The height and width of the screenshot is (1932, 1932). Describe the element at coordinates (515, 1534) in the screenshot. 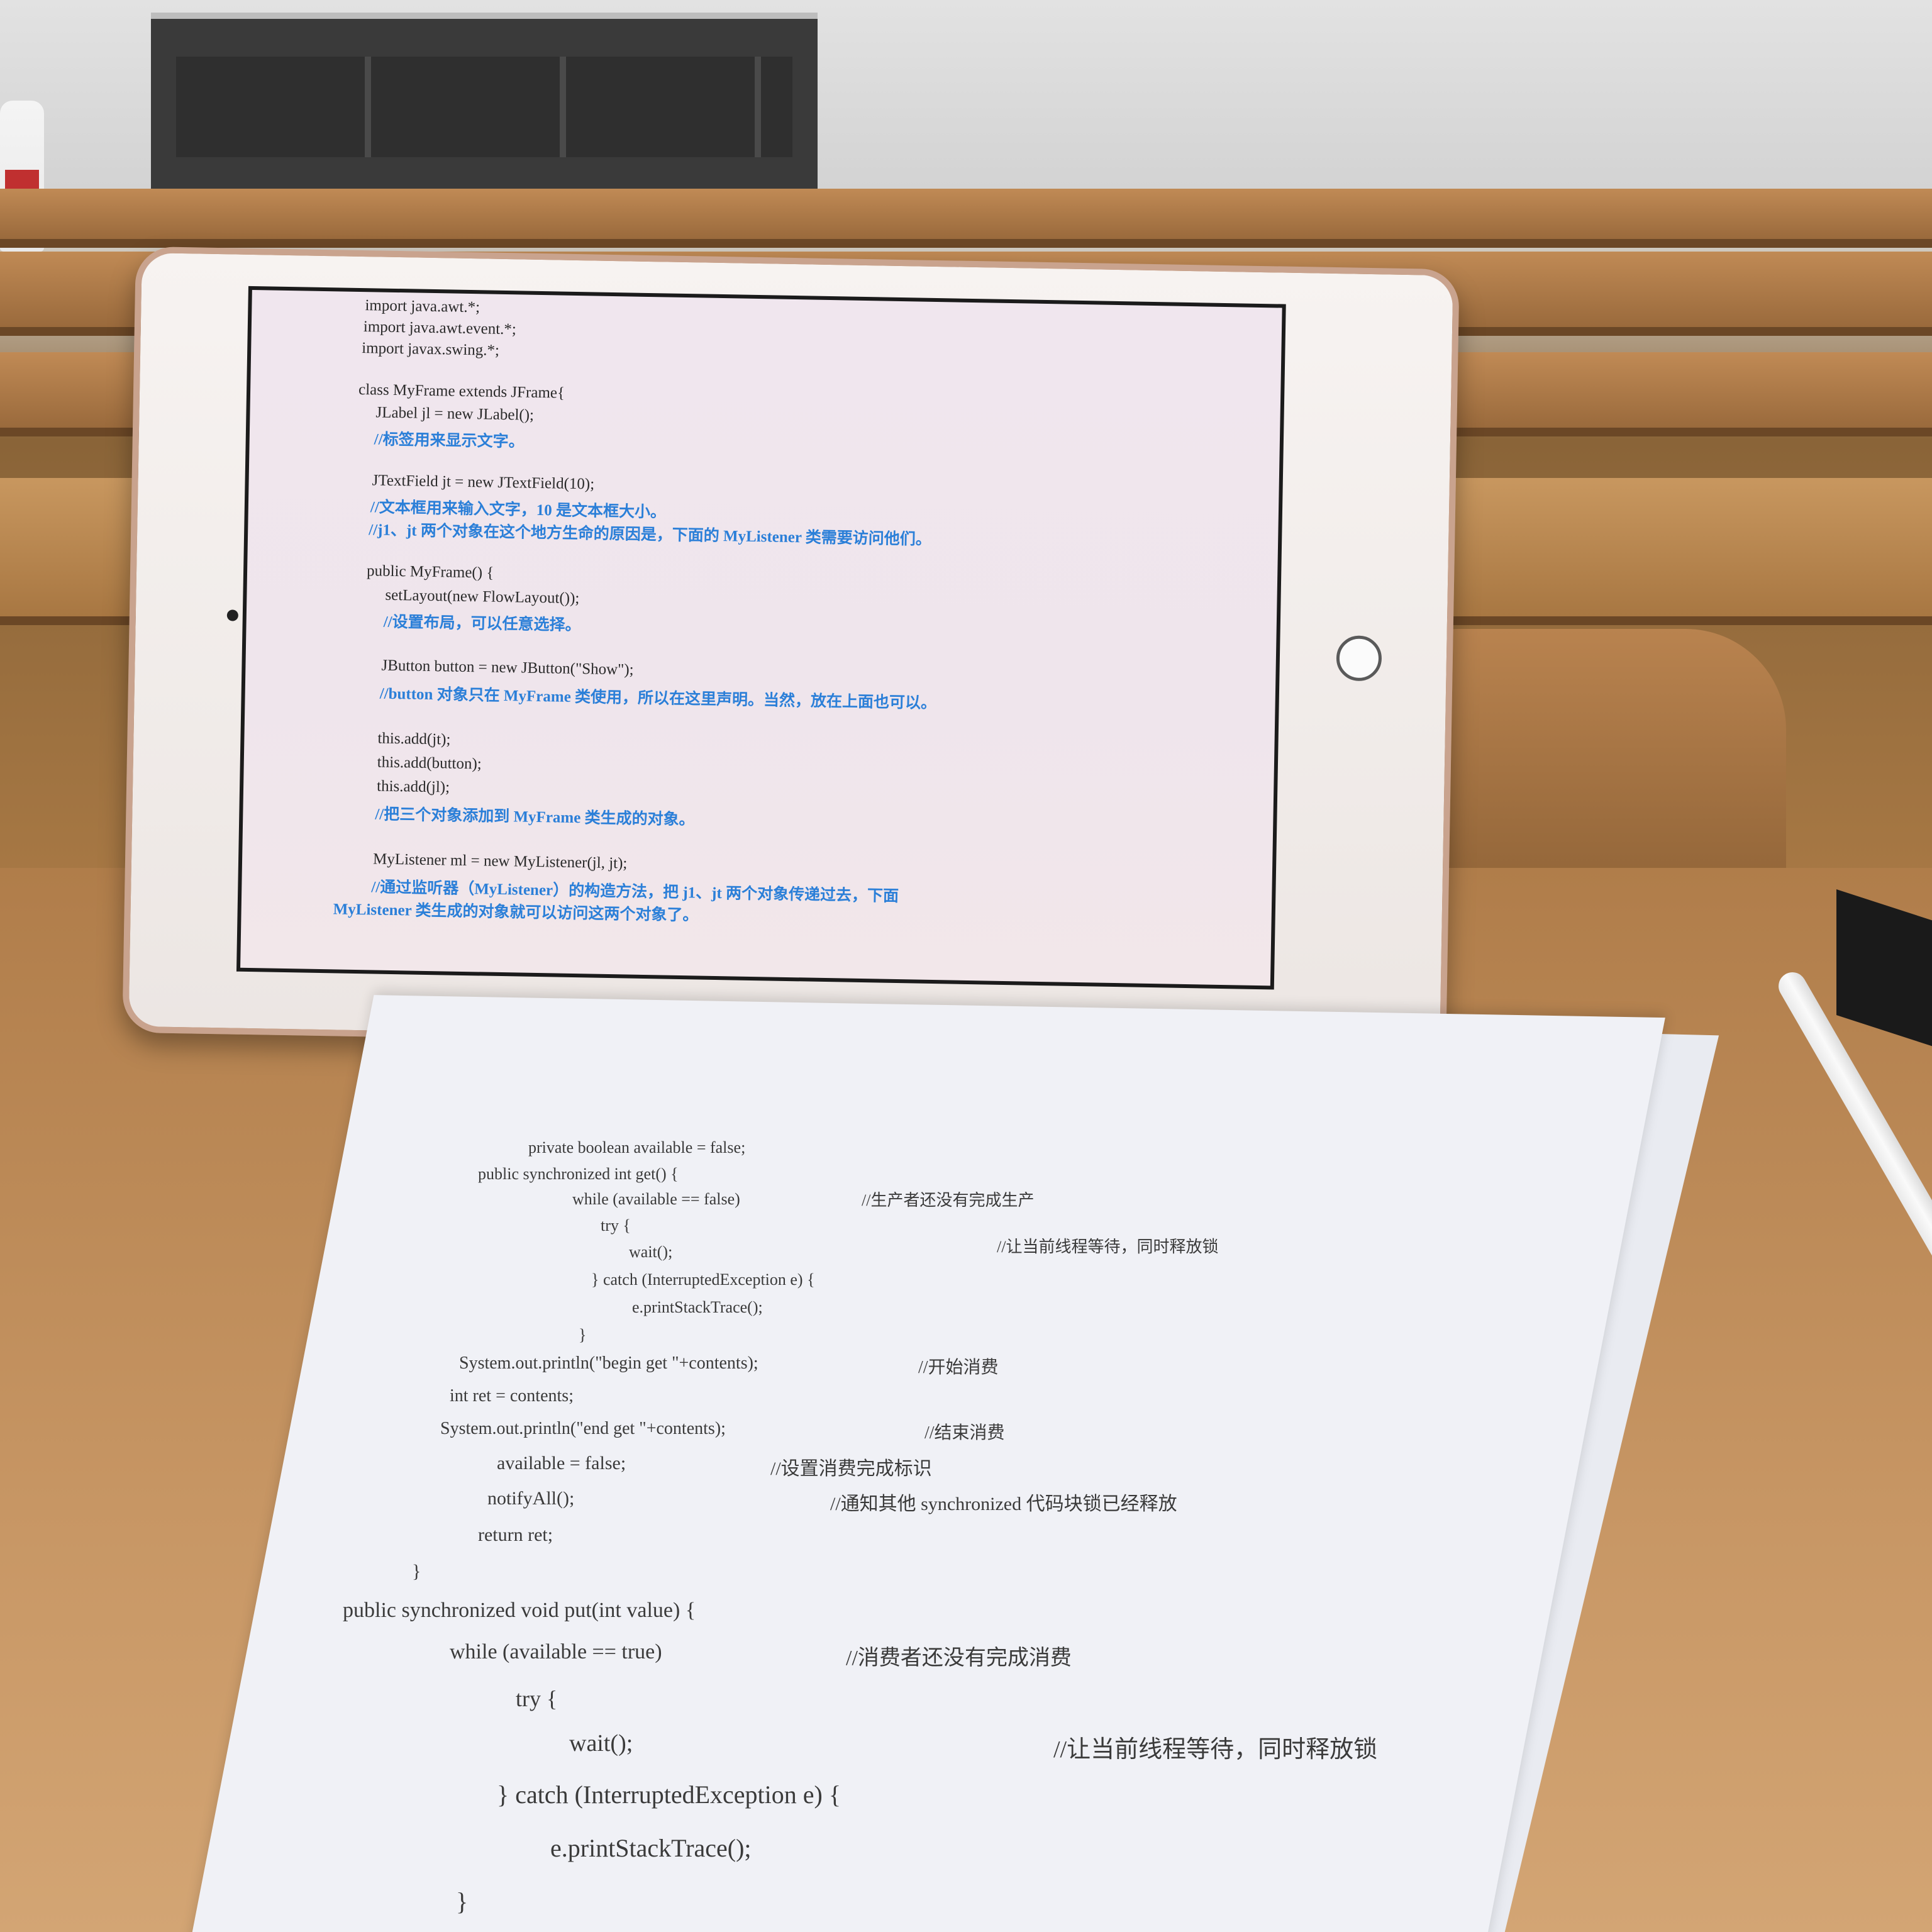

I see `paper-code-line: return ret;` at that location.